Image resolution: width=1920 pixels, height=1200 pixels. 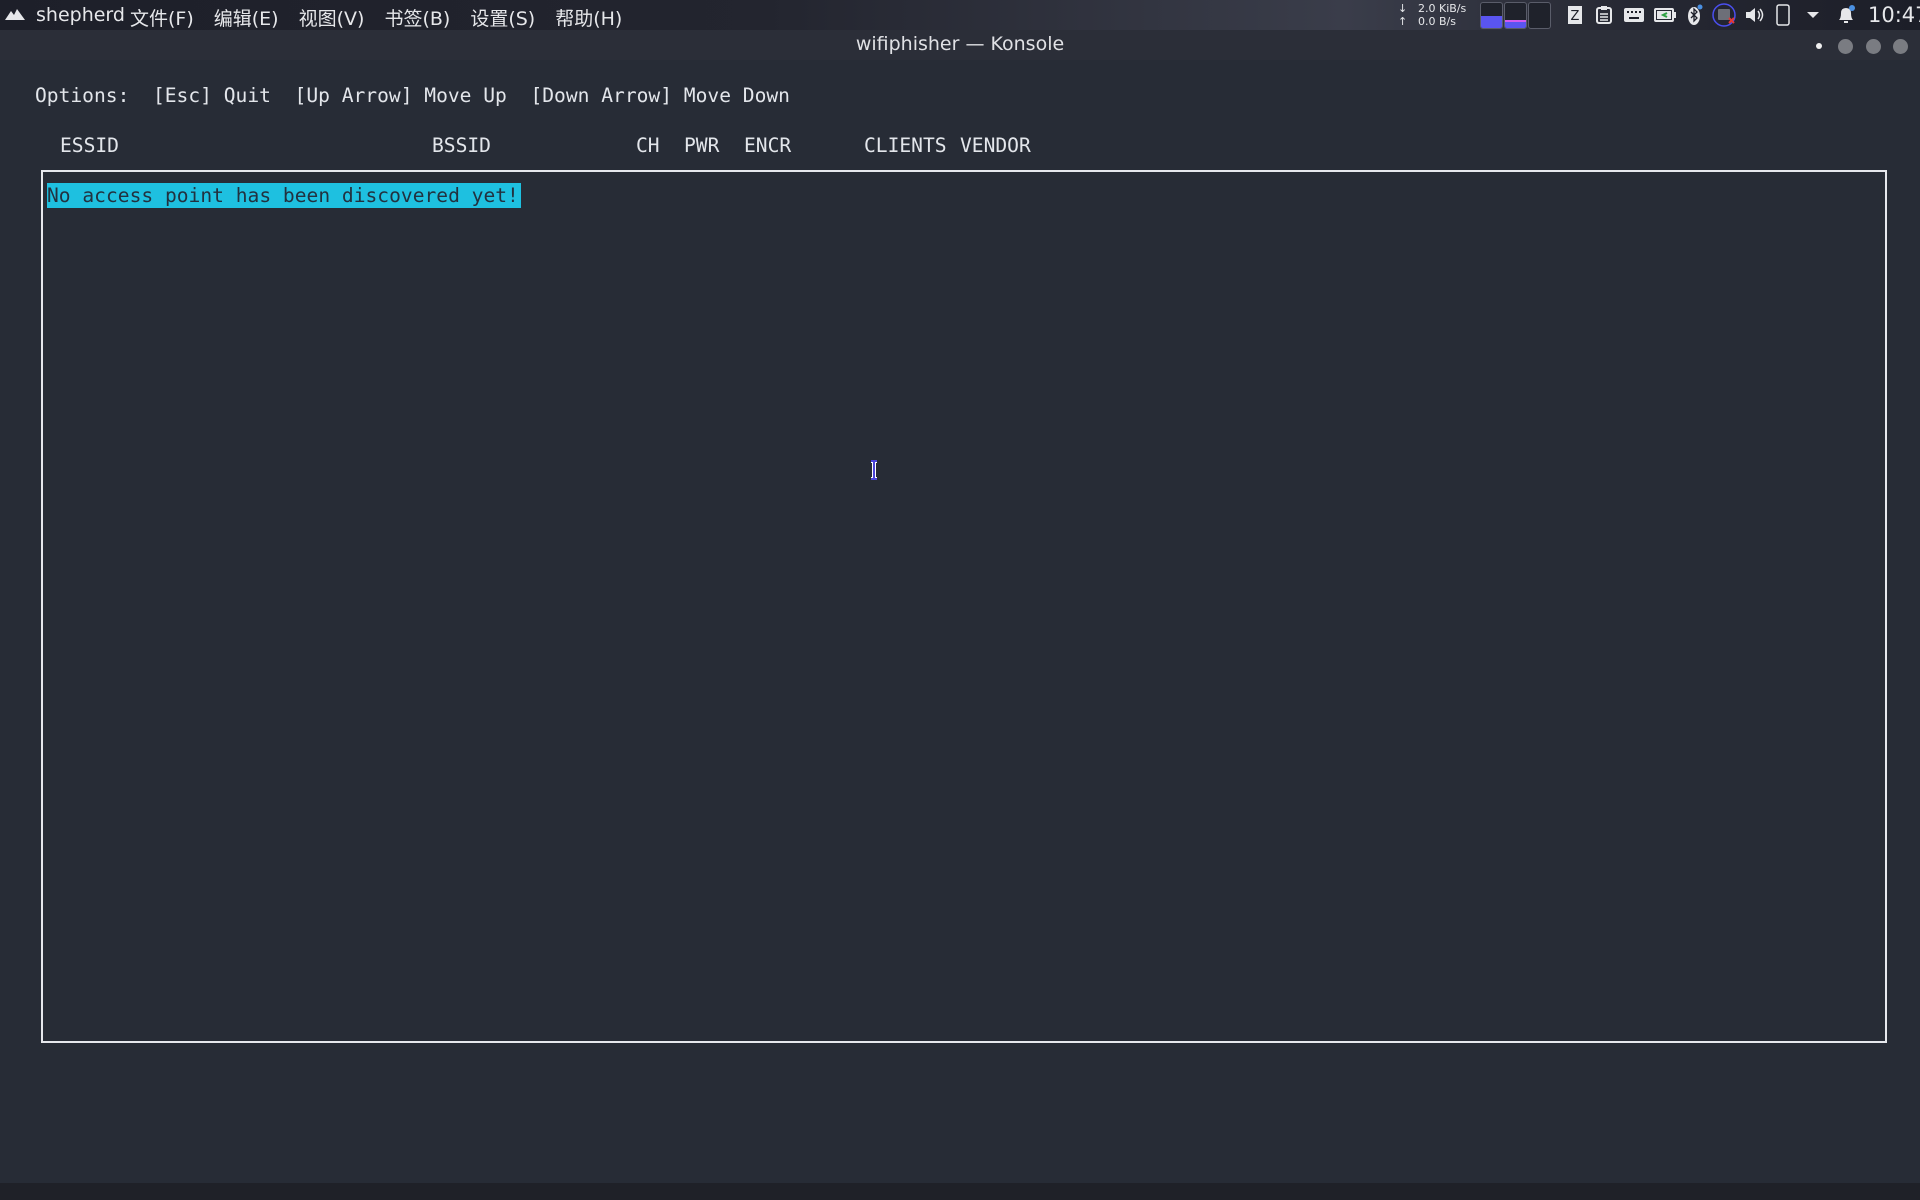 What do you see at coordinates (89, 145) in the screenshot?
I see `column-essid: ESSID` at bounding box center [89, 145].